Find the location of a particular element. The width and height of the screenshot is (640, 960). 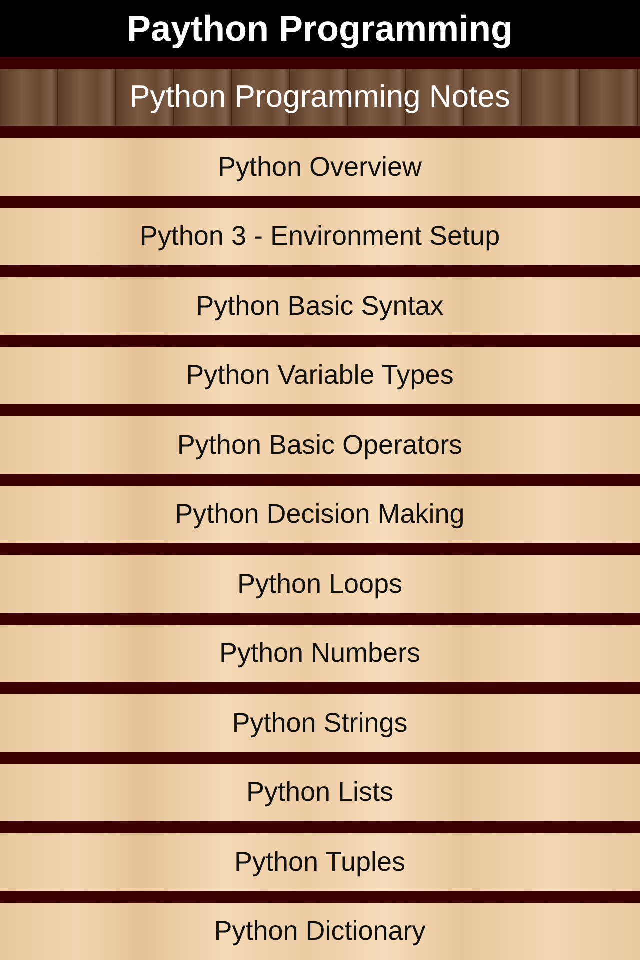

menu-item: Python Basic Operators is located at coordinates (320, 445).